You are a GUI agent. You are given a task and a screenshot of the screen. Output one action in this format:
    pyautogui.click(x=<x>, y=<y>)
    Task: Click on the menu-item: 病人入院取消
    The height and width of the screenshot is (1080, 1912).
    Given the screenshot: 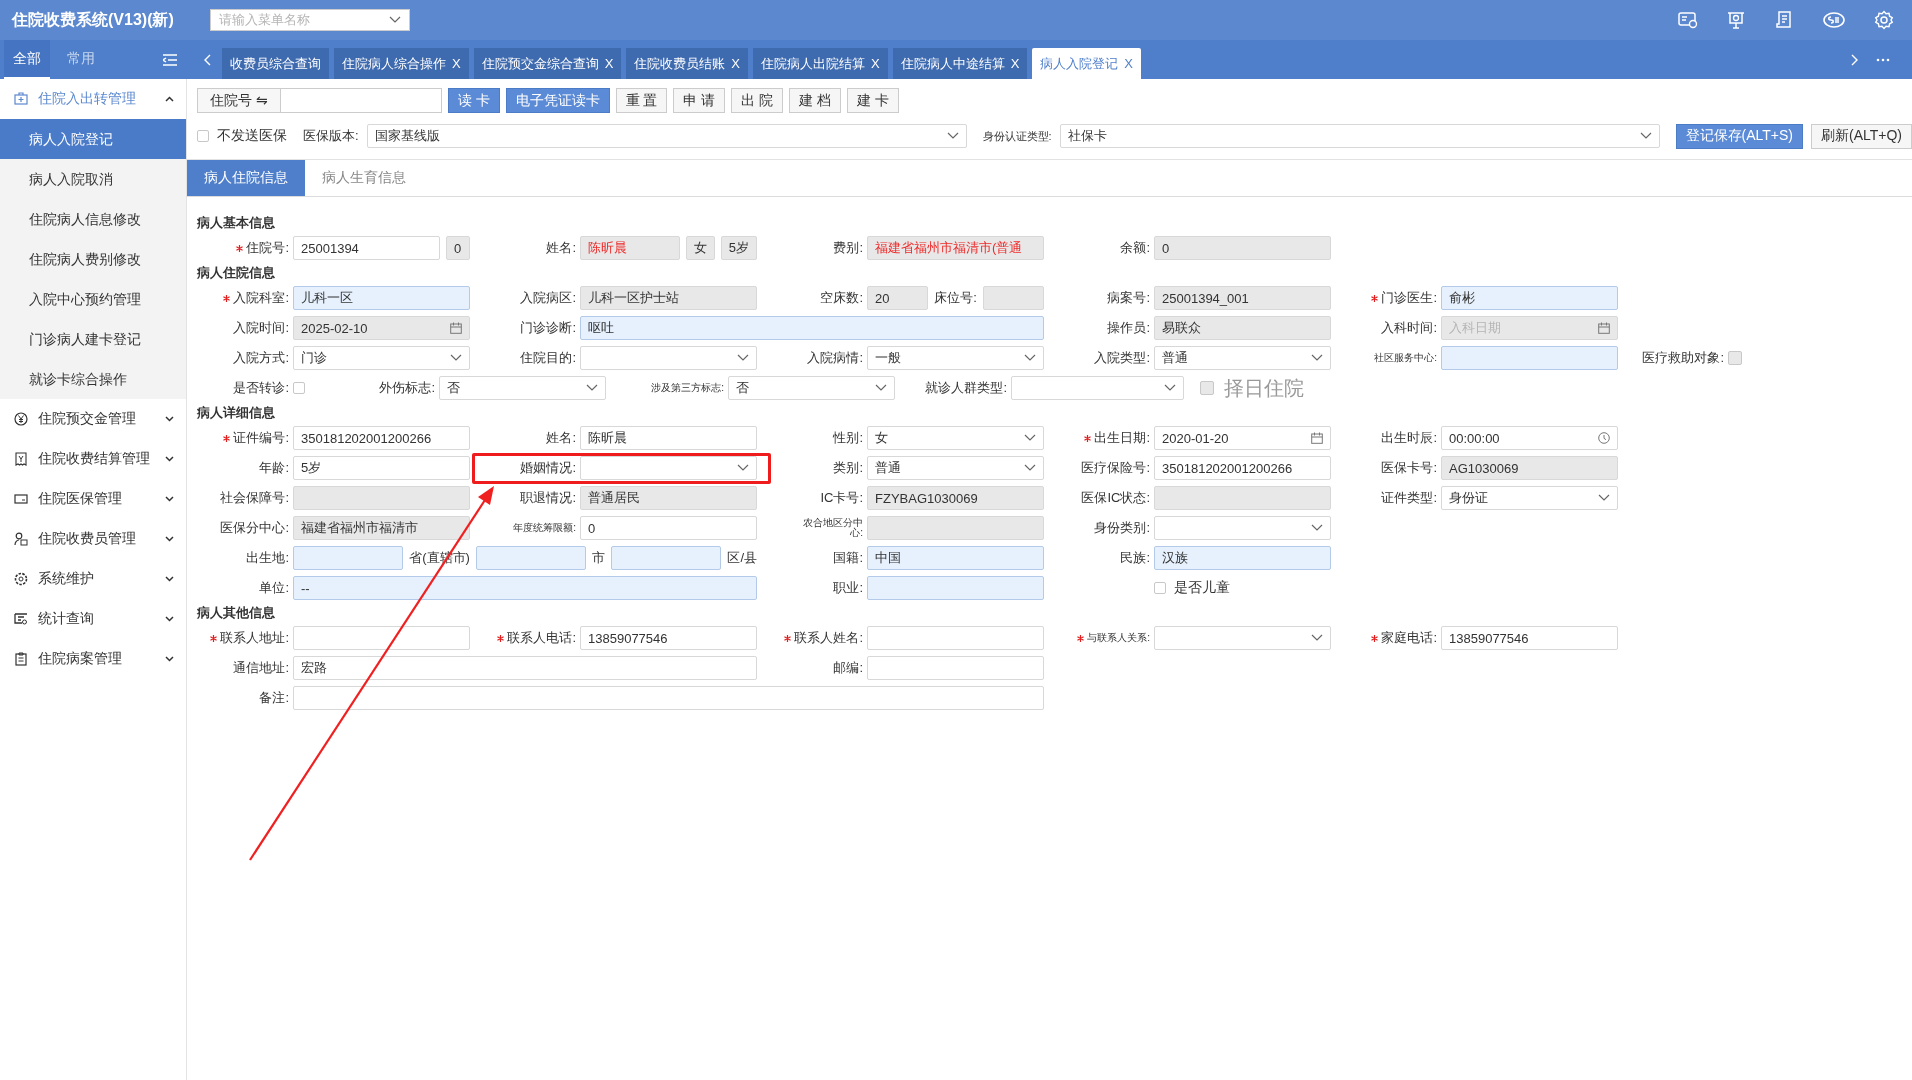 What is the action you would take?
    pyautogui.click(x=93, y=179)
    